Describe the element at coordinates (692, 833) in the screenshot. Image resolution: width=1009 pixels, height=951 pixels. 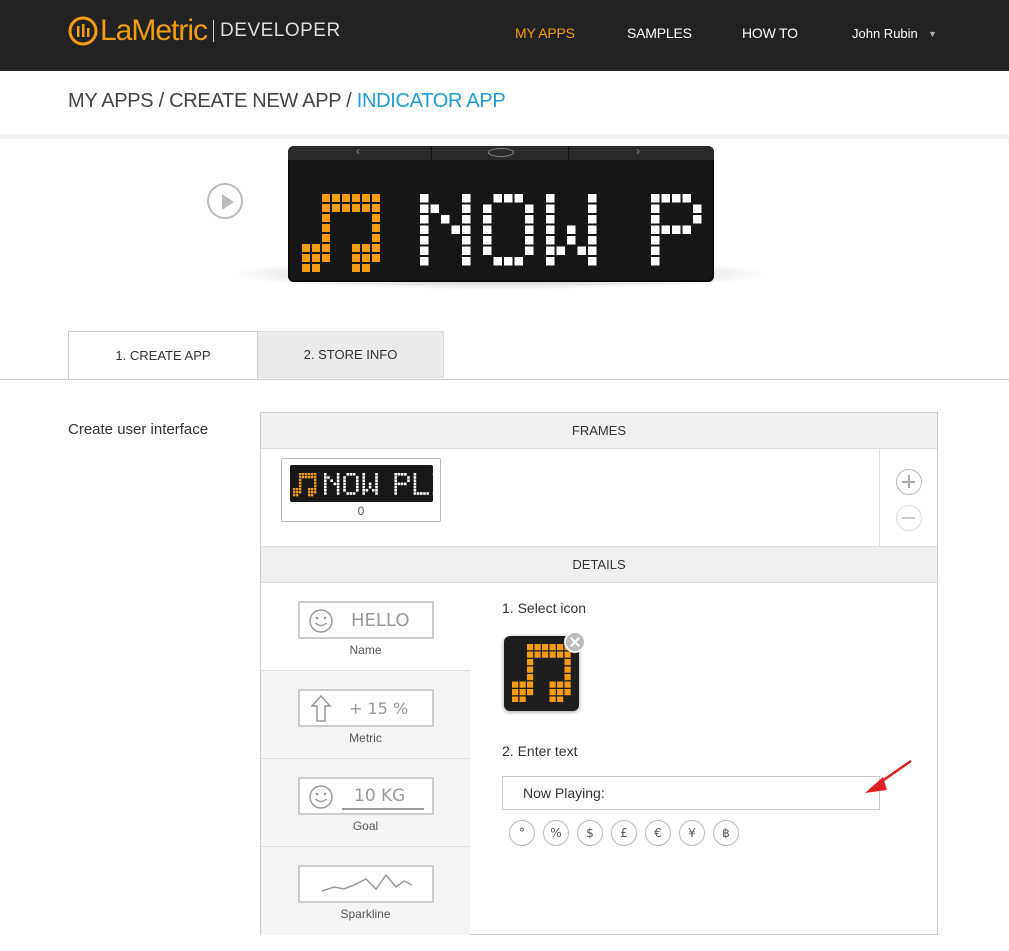
I see `symbol-yen-button: ¥` at that location.